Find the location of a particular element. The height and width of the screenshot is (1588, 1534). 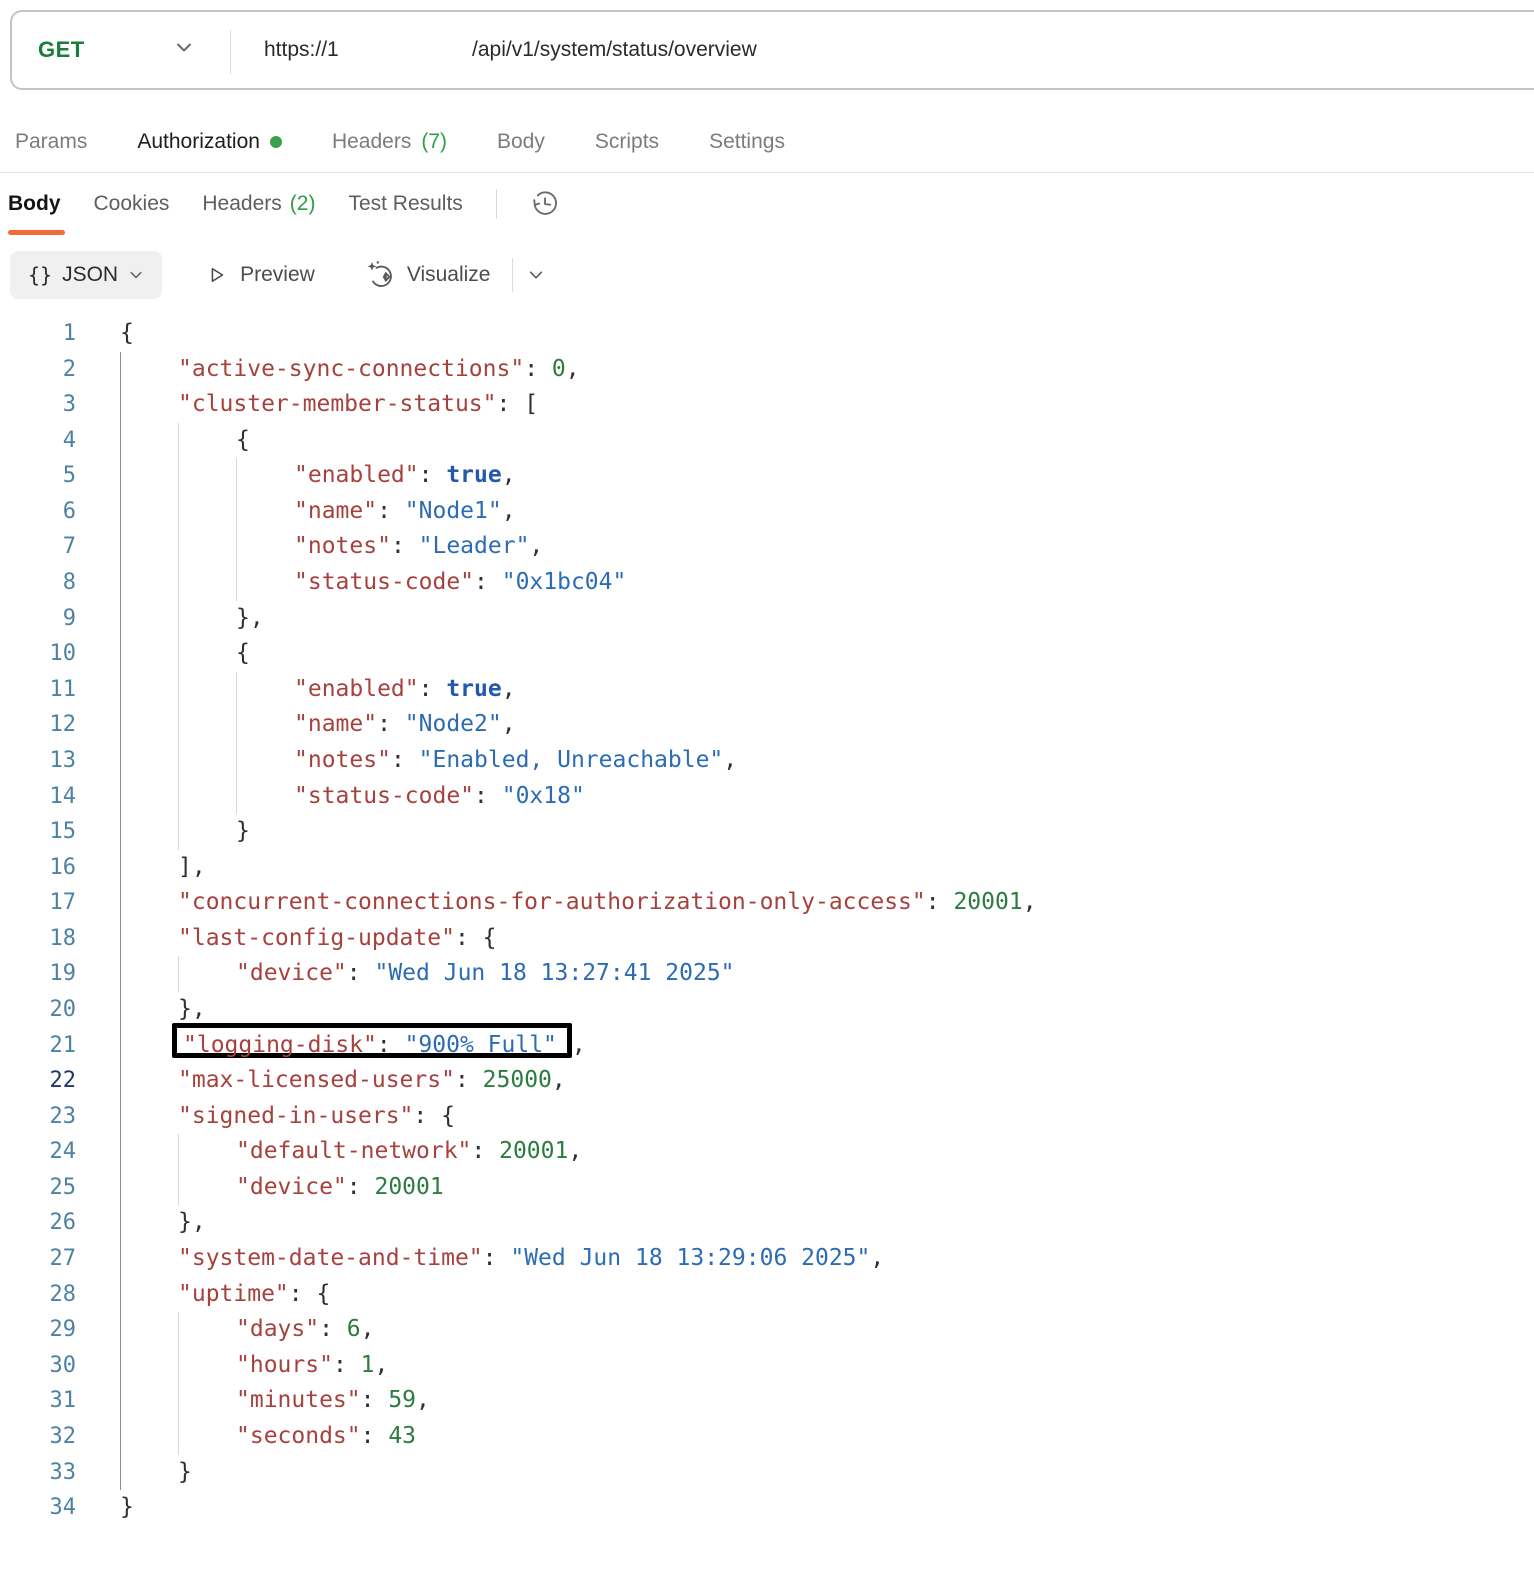

request-tab-label: Settings is located at coordinates (747, 141).